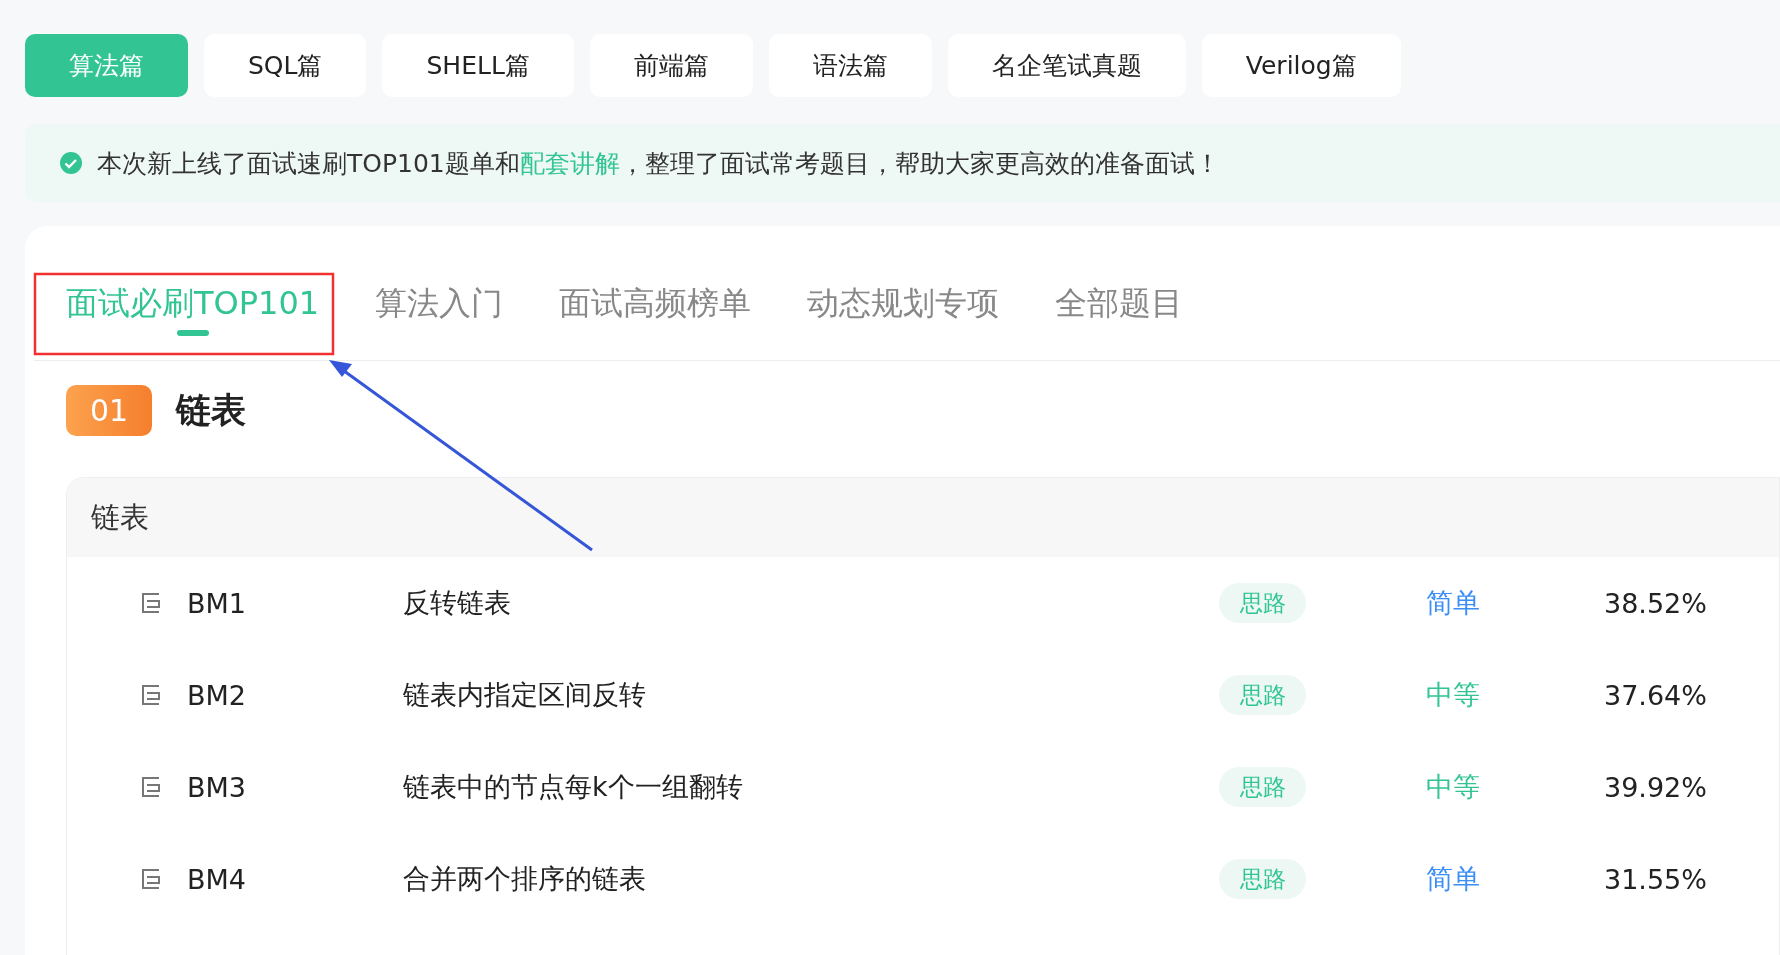 Image resolution: width=1780 pixels, height=955 pixels. I want to click on problem-title: 反转链表, so click(603, 603).